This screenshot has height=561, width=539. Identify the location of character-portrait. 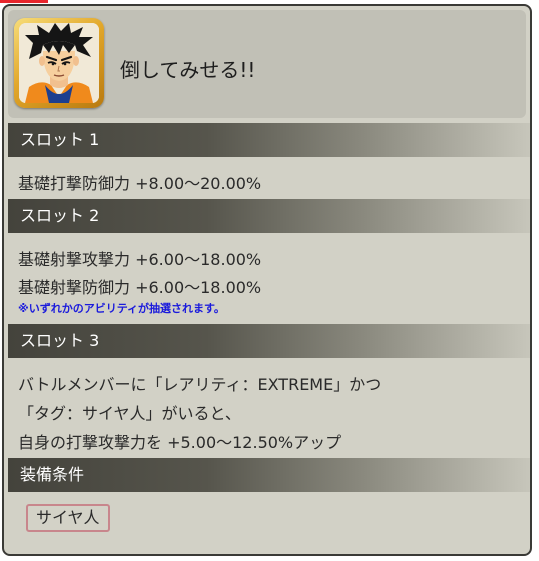
(59, 63).